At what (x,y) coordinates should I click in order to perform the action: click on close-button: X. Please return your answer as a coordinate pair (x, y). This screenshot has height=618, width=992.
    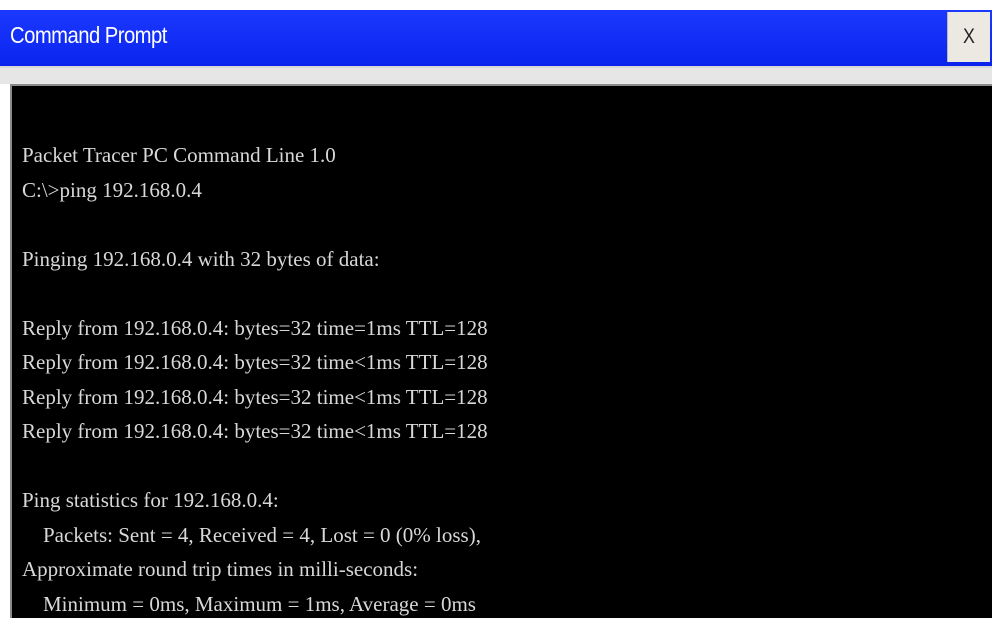
    Looking at the image, I should click on (968, 37).